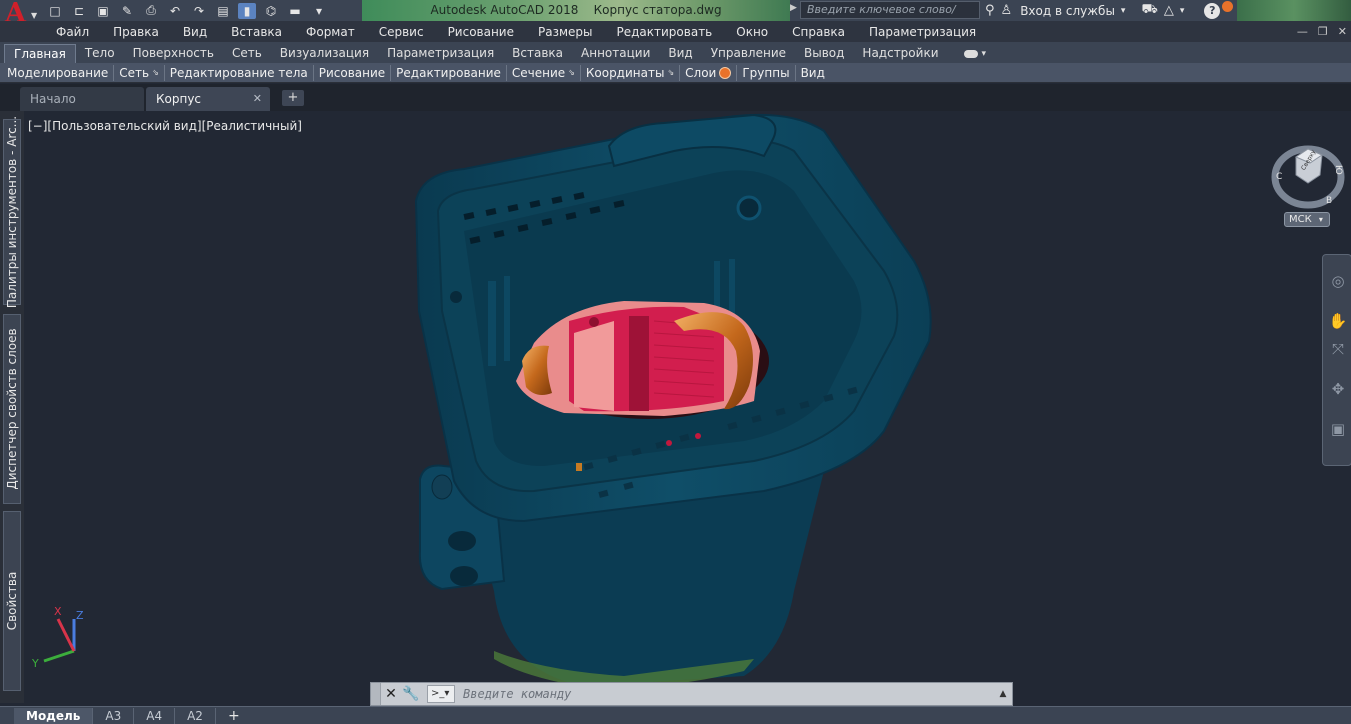 The width and height of the screenshot is (1351, 724). I want to click on command-prompt-icon: >_▾, so click(441, 694).